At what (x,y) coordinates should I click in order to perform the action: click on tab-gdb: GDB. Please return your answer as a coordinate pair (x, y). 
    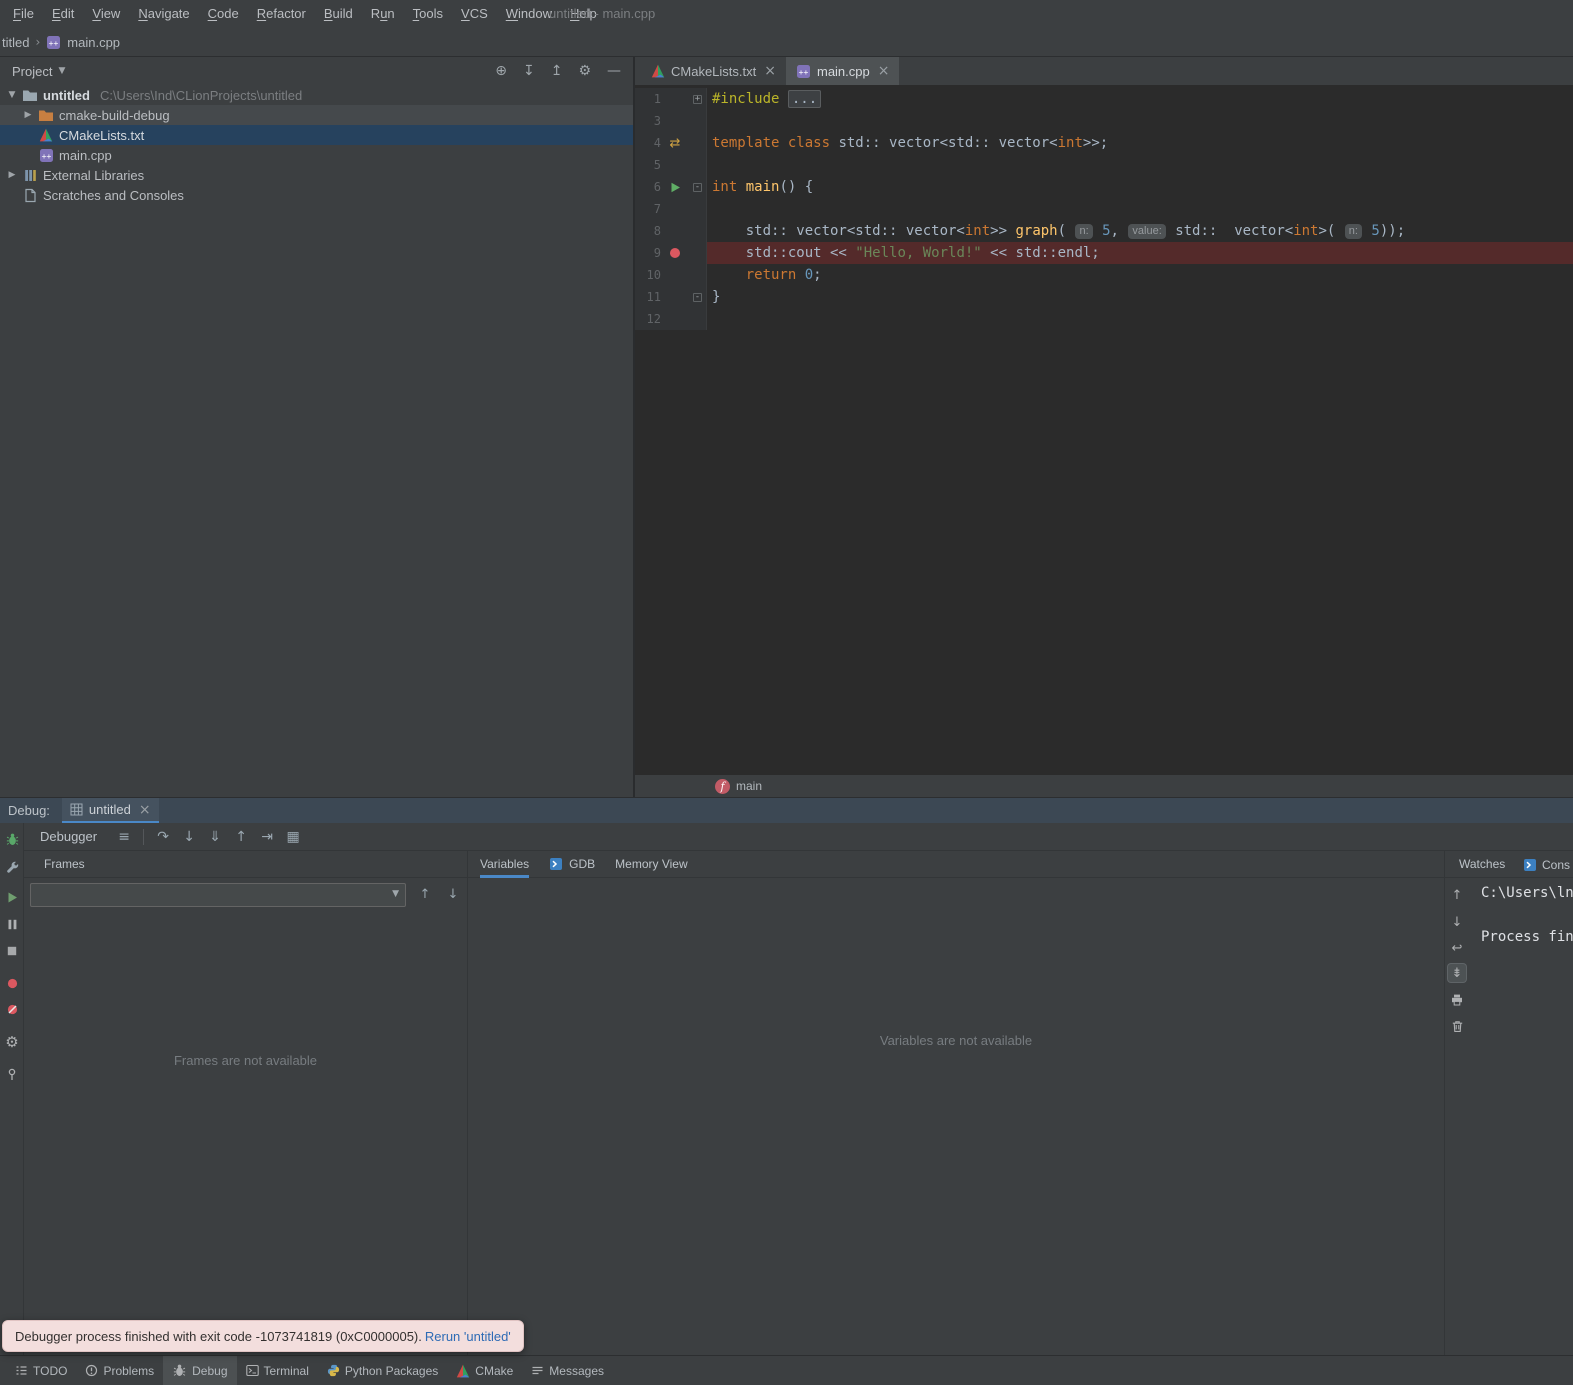
    Looking at the image, I should click on (572, 864).